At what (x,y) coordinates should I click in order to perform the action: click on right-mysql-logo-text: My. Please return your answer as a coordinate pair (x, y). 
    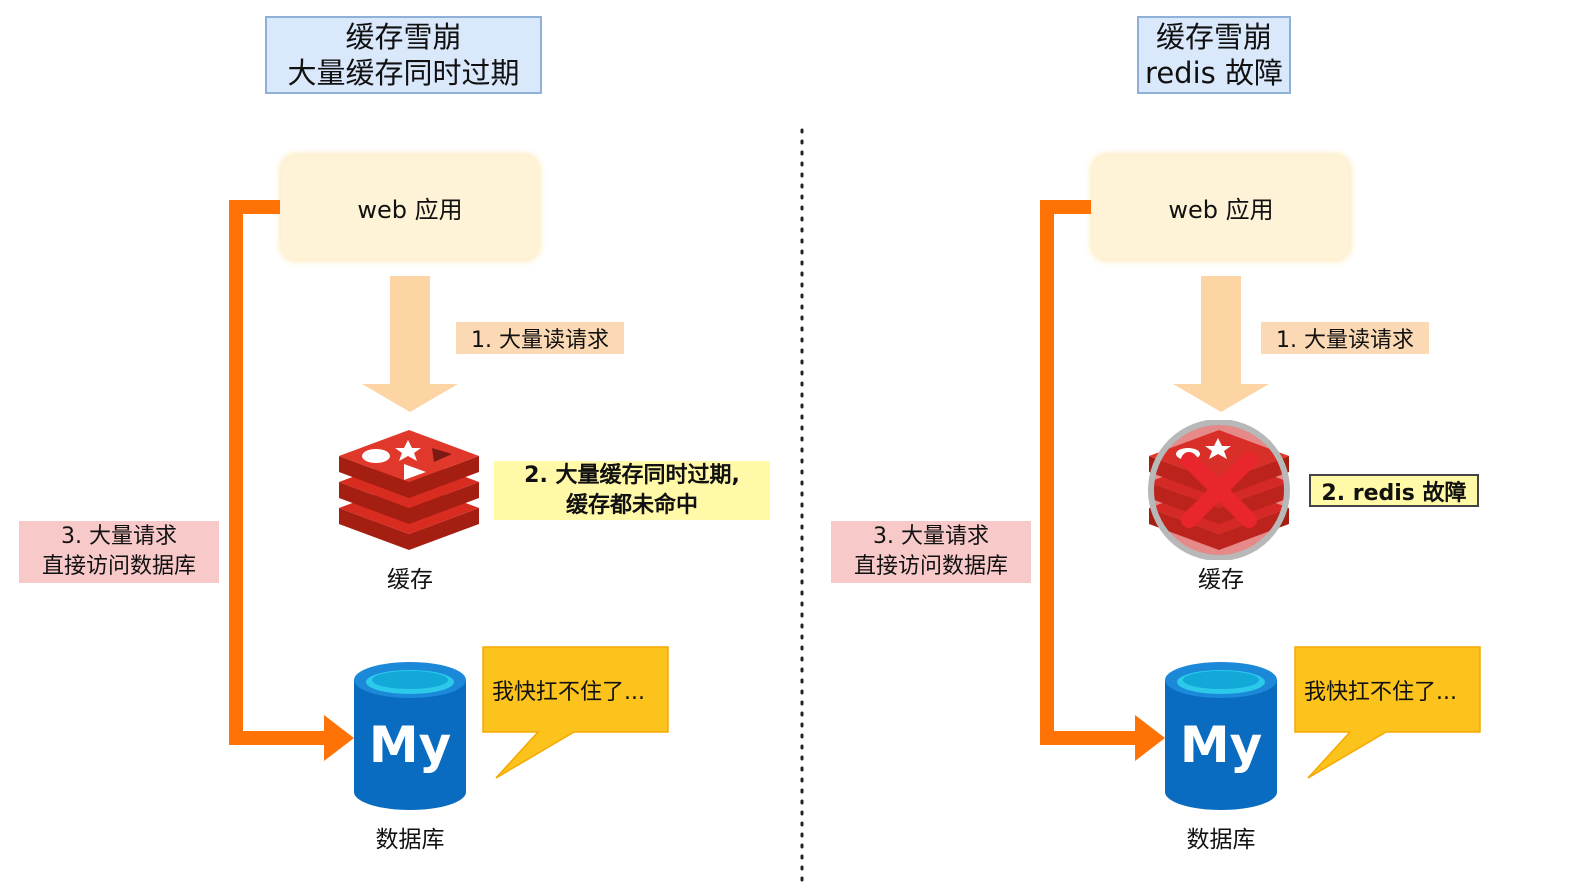
    Looking at the image, I should click on (1221, 745).